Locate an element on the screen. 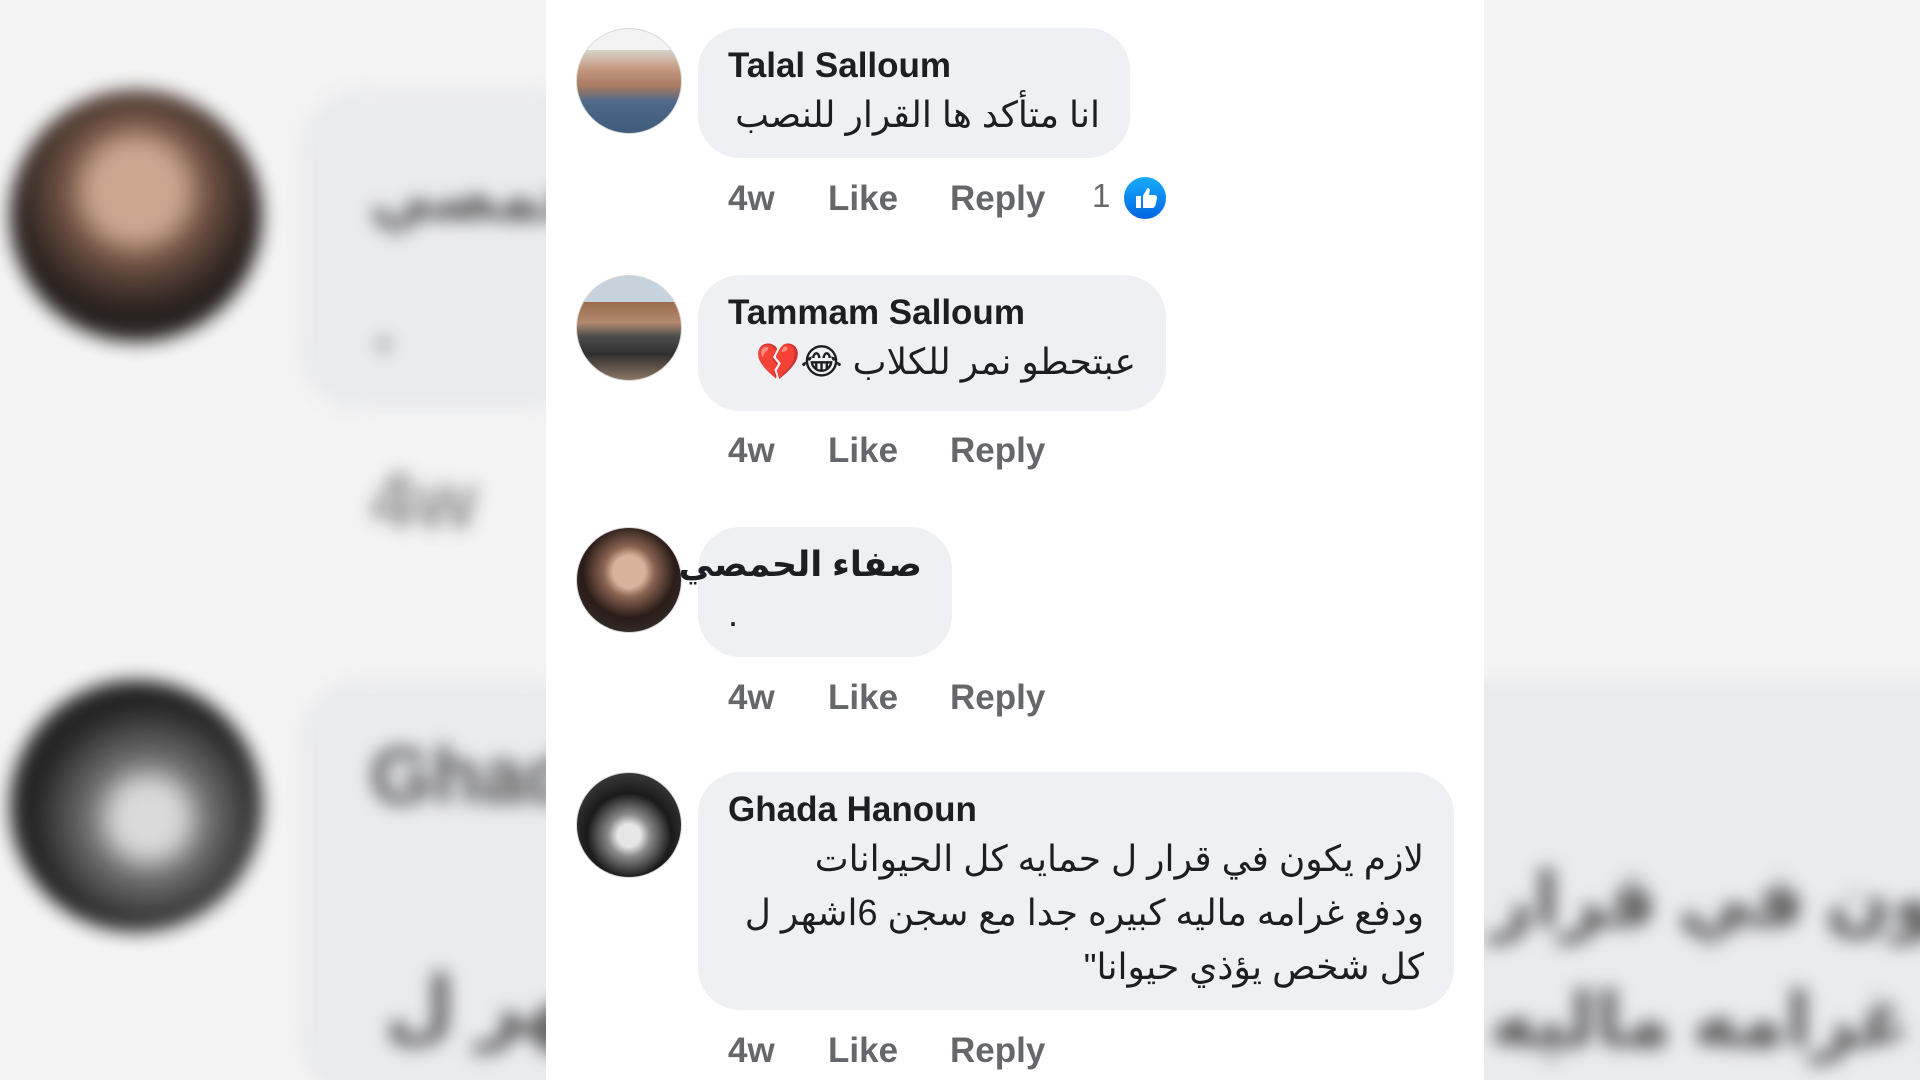 This screenshot has height=1080, width=1920. blurred-time: 4w is located at coordinates (423, 500).